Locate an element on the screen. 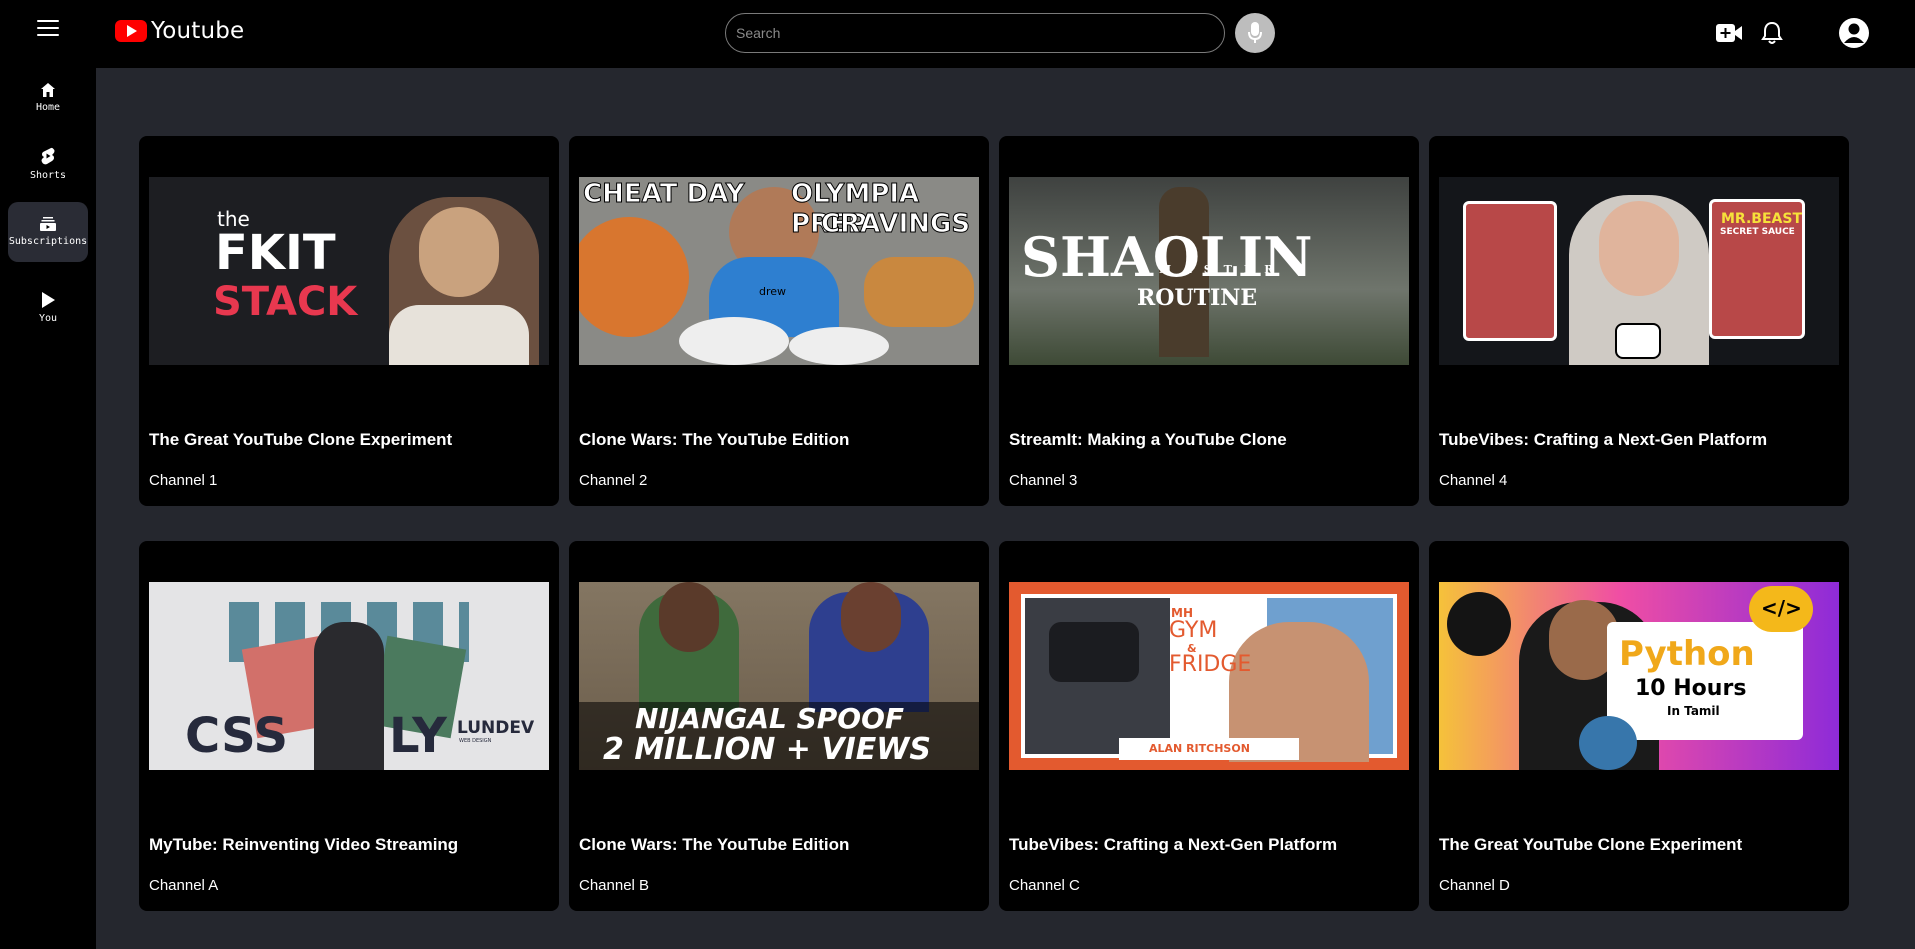  thumbnail-text: GYM is located at coordinates (1193, 630).